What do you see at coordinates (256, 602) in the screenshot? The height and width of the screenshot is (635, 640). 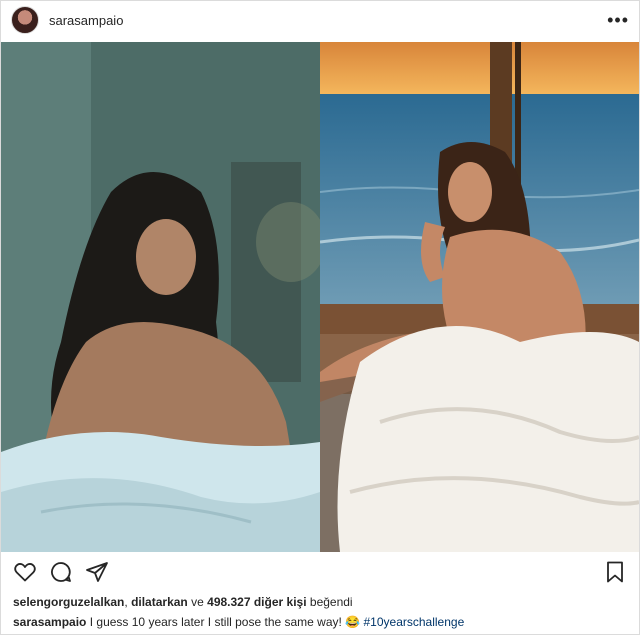 I see `likes-count-link: 498.327 diğer kişi` at bounding box center [256, 602].